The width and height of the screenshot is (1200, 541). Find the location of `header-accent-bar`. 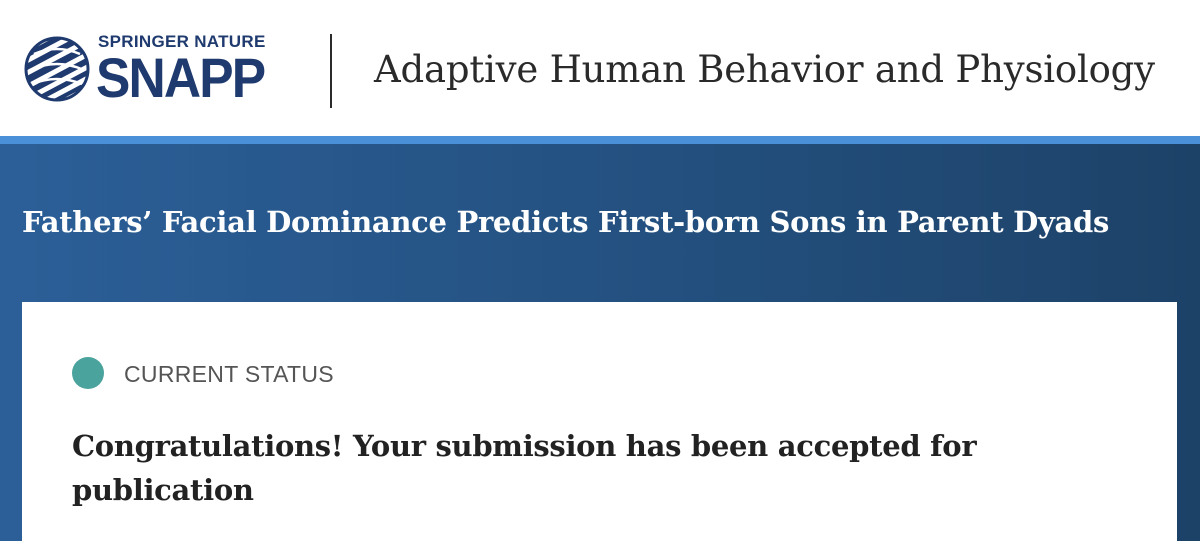

header-accent-bar is located at coordinates (600, 140).